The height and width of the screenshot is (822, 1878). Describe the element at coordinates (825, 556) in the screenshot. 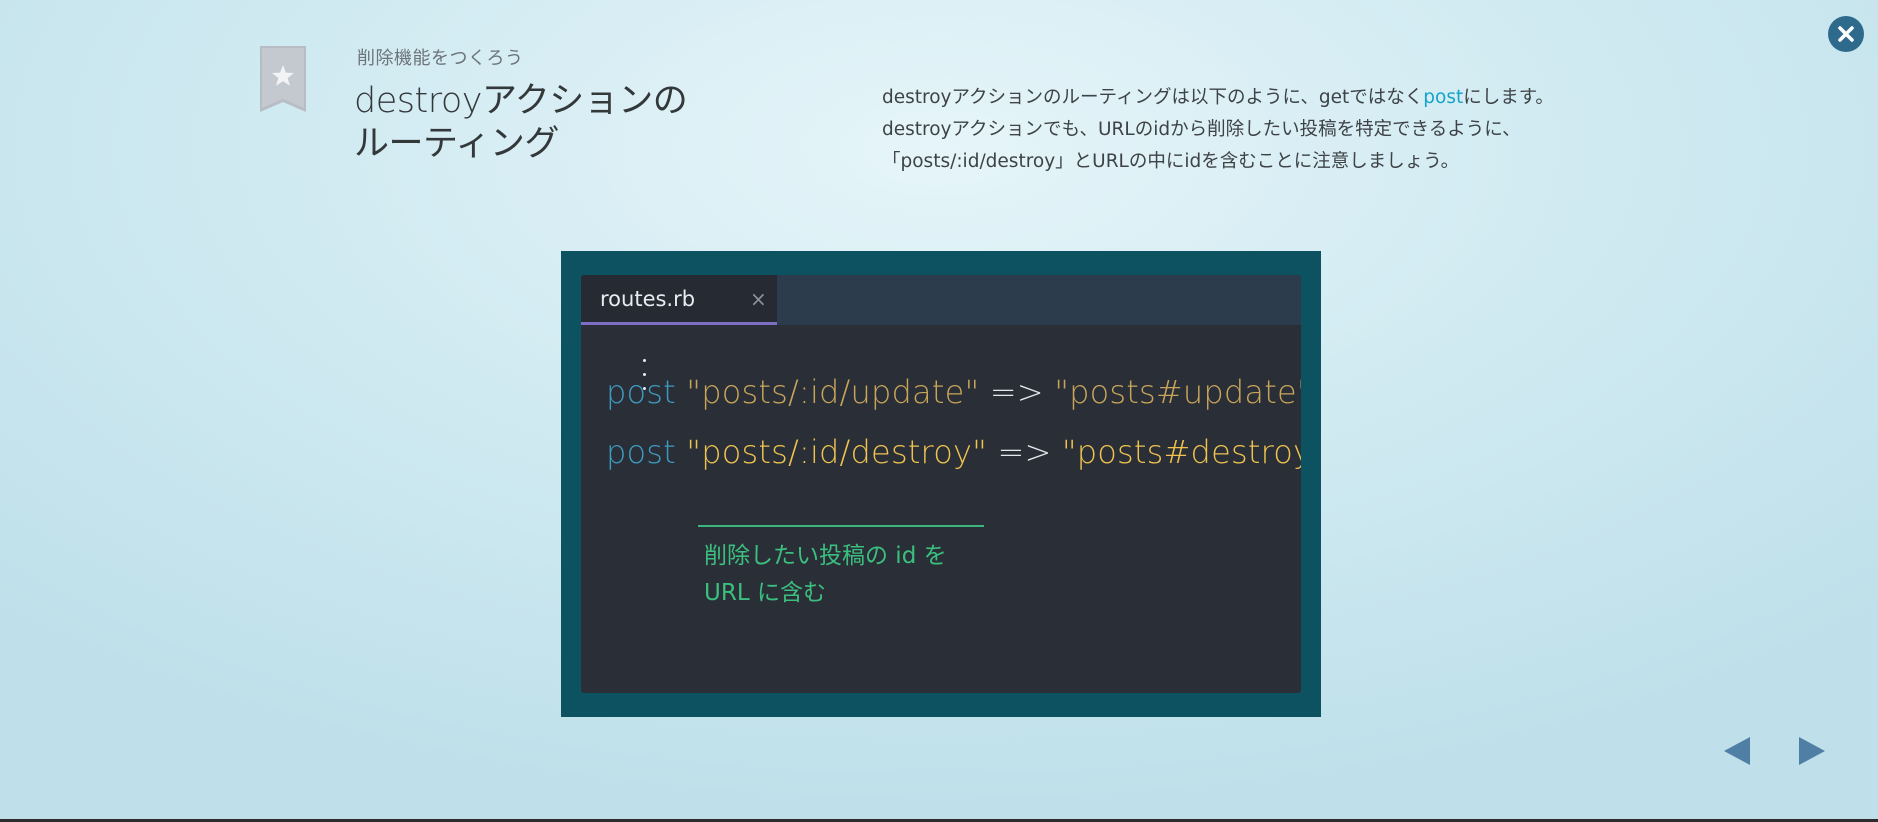

I see `annotation-line1: 削除したい投稿の id を` at that location.